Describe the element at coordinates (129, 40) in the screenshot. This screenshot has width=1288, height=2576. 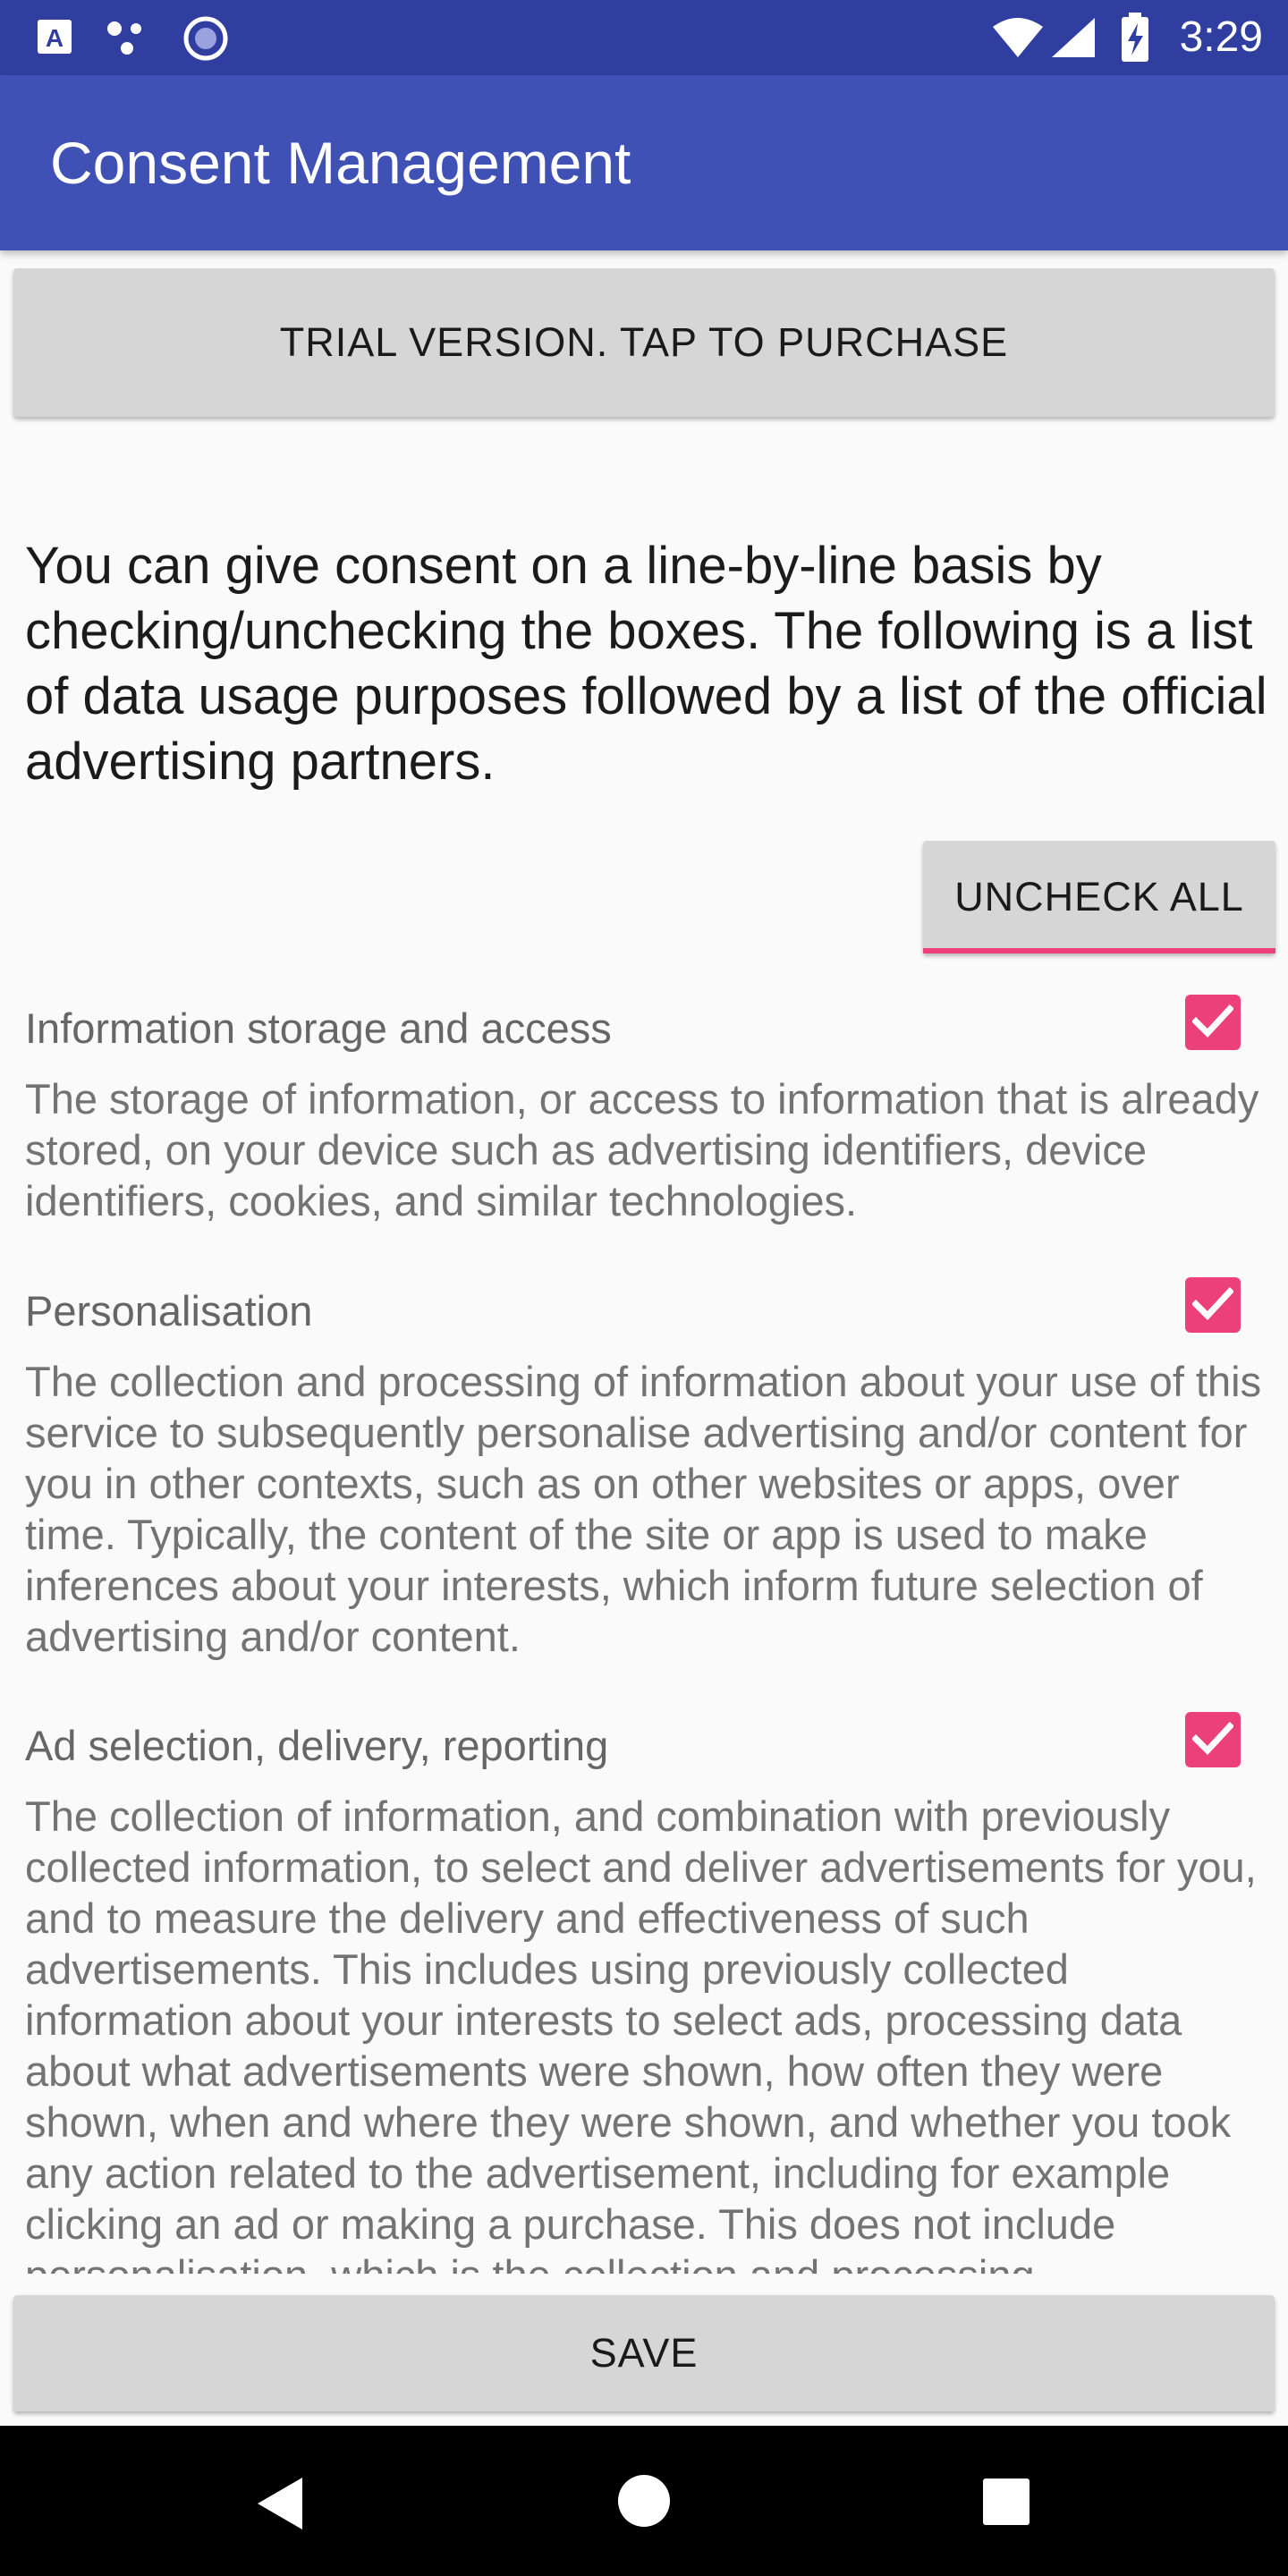
I see `dots-icon` at that location.